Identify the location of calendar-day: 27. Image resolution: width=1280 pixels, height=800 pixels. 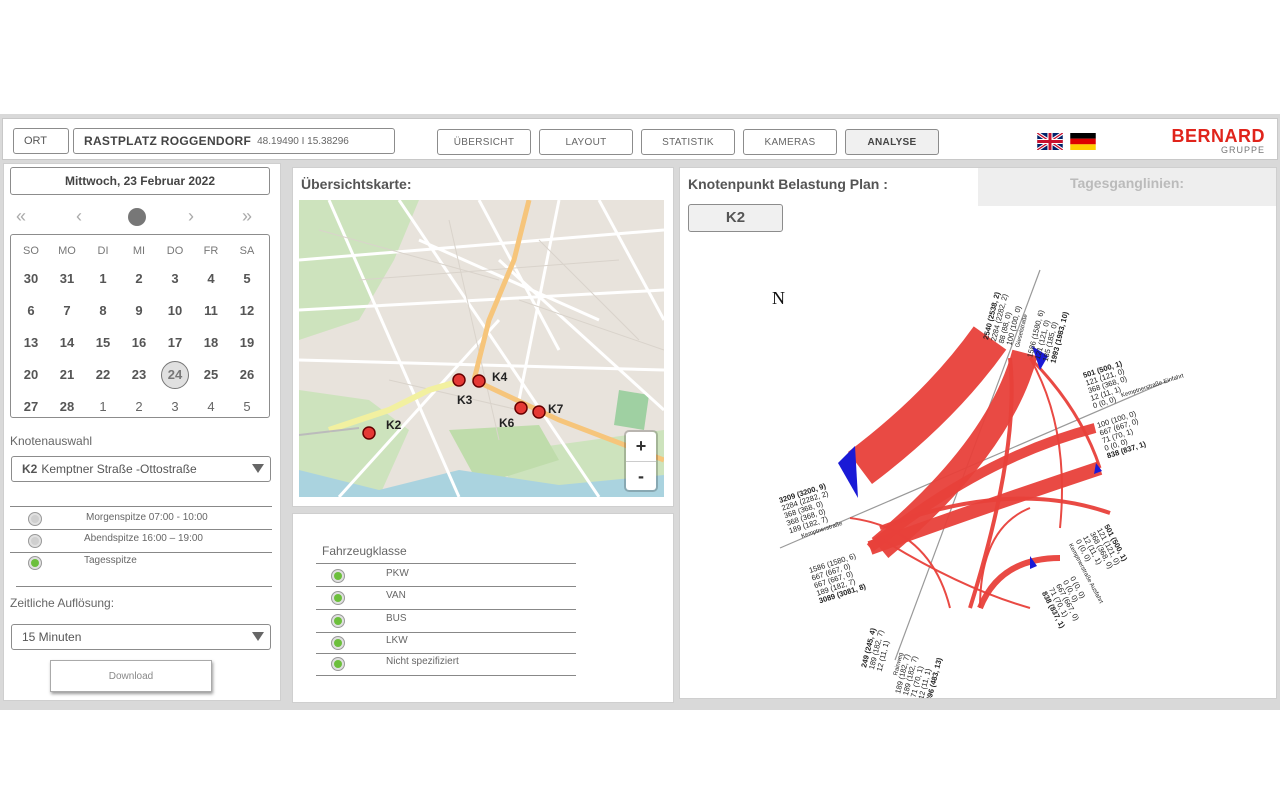
(31, 407).